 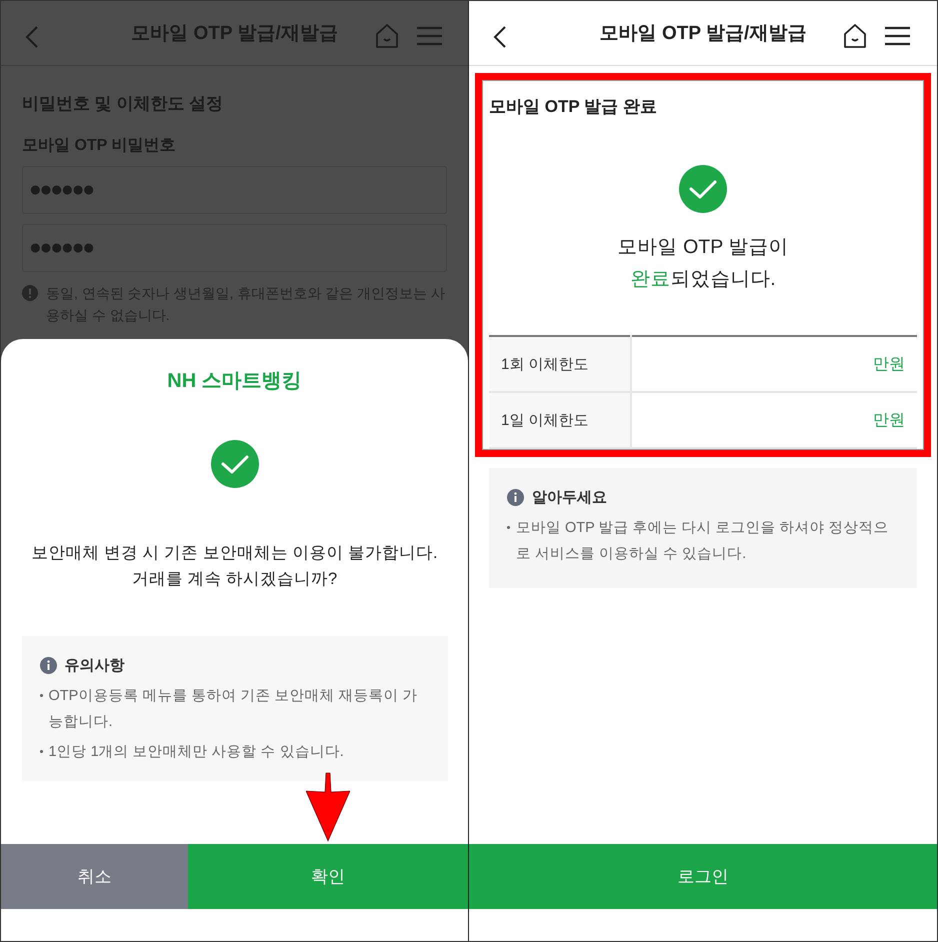 I want to click on notice-text: 모바일 OTP 발급 후에는 다시 로그인을 하셔야 정상적으로 서비스를 이용하실 수 있습니다., so click(x=703, y=541).